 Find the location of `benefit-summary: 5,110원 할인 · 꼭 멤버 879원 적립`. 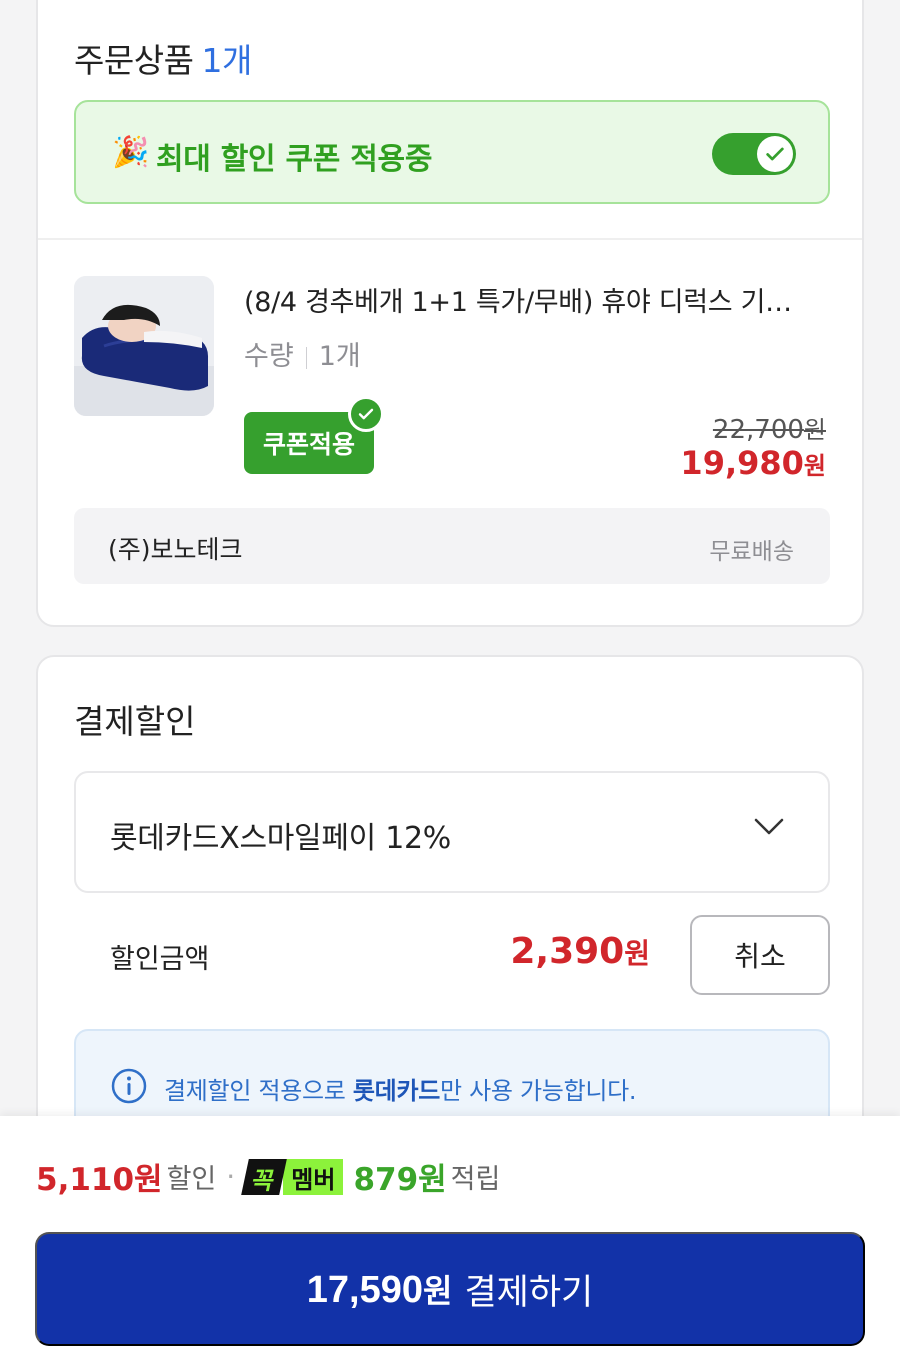

benefit-summary: 5,110원 할인 · 꼭 멤버 879원 적립 is located at coordinates (268, 1176).